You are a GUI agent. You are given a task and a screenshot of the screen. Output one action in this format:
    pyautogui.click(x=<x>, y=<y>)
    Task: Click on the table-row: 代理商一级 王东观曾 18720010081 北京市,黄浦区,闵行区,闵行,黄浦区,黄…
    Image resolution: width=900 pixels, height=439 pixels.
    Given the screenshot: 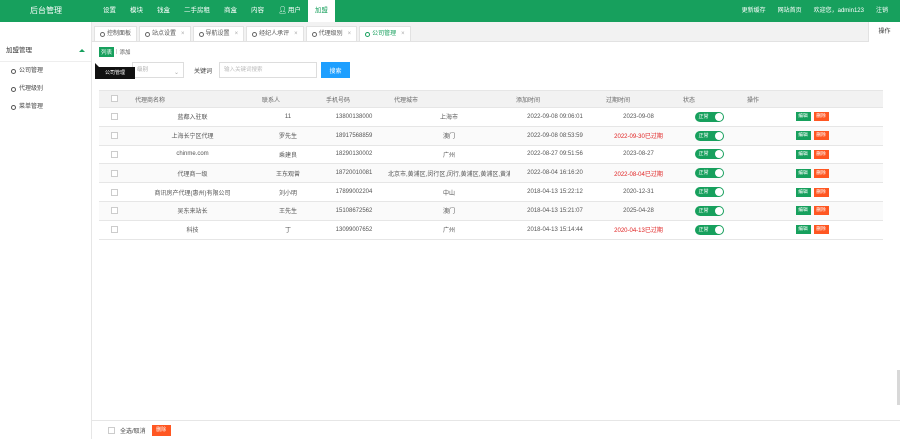 What is the action you would take?
    pyautogui.click(x=491, y=173)
    